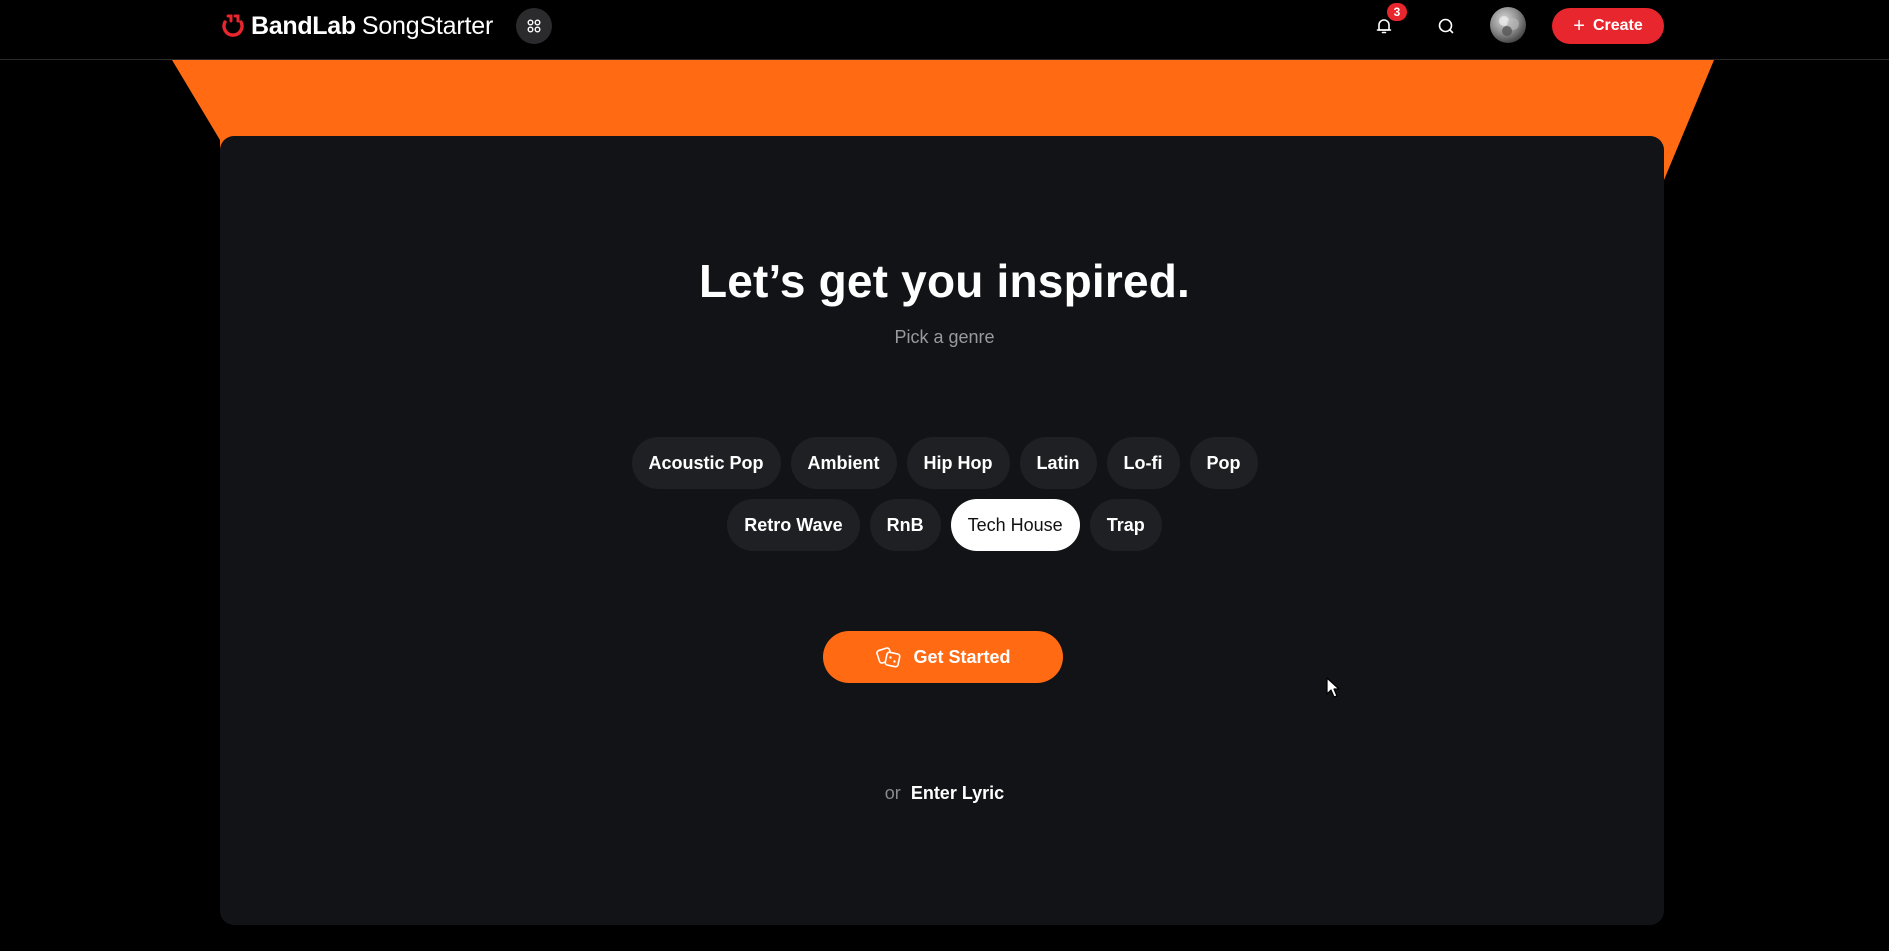 The width and height of the screenshot is (1889, 951). Describe the element at coordinates (1333, 687) in the screenshot. I see `mouse-pointer-icon` at that location.